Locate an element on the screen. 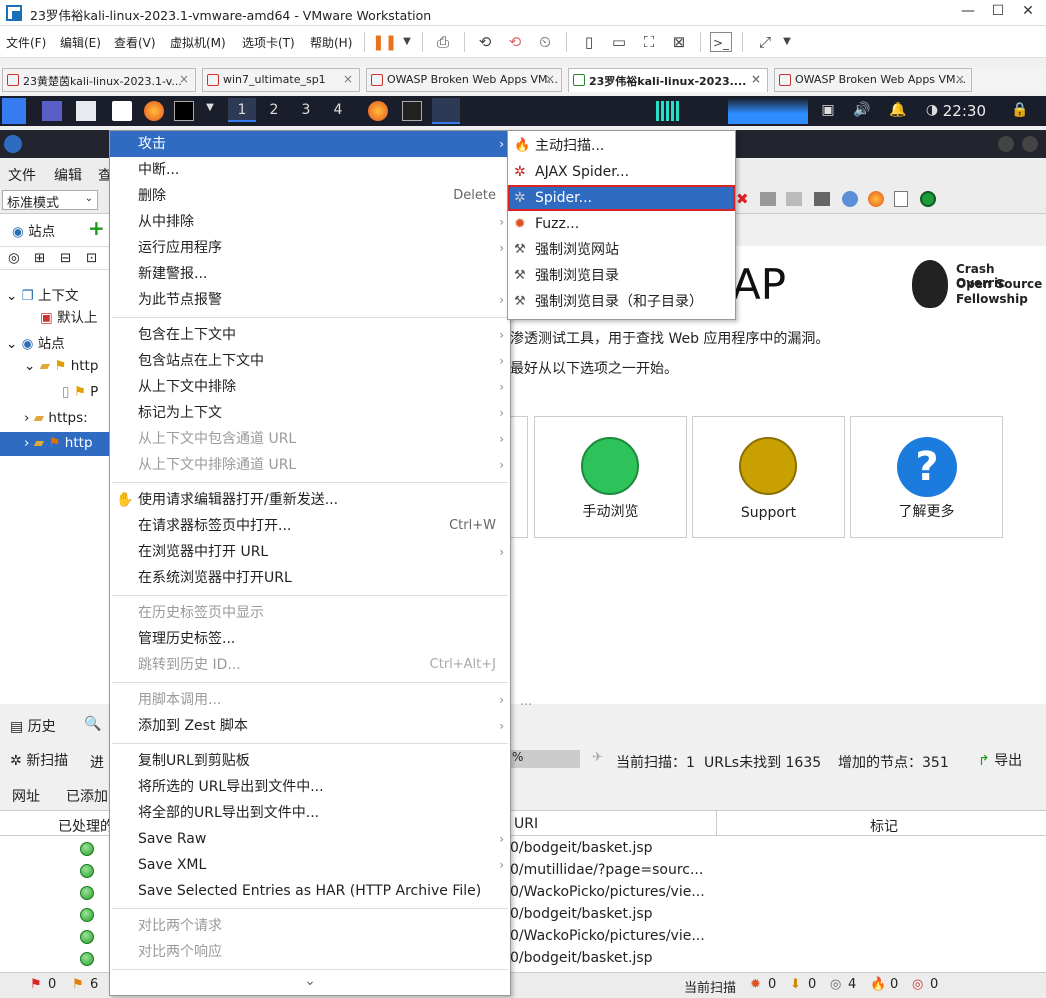 The width and height of the screenshot is (1046, 998). workspace-4: 4 is located at coordinates (338, 110).